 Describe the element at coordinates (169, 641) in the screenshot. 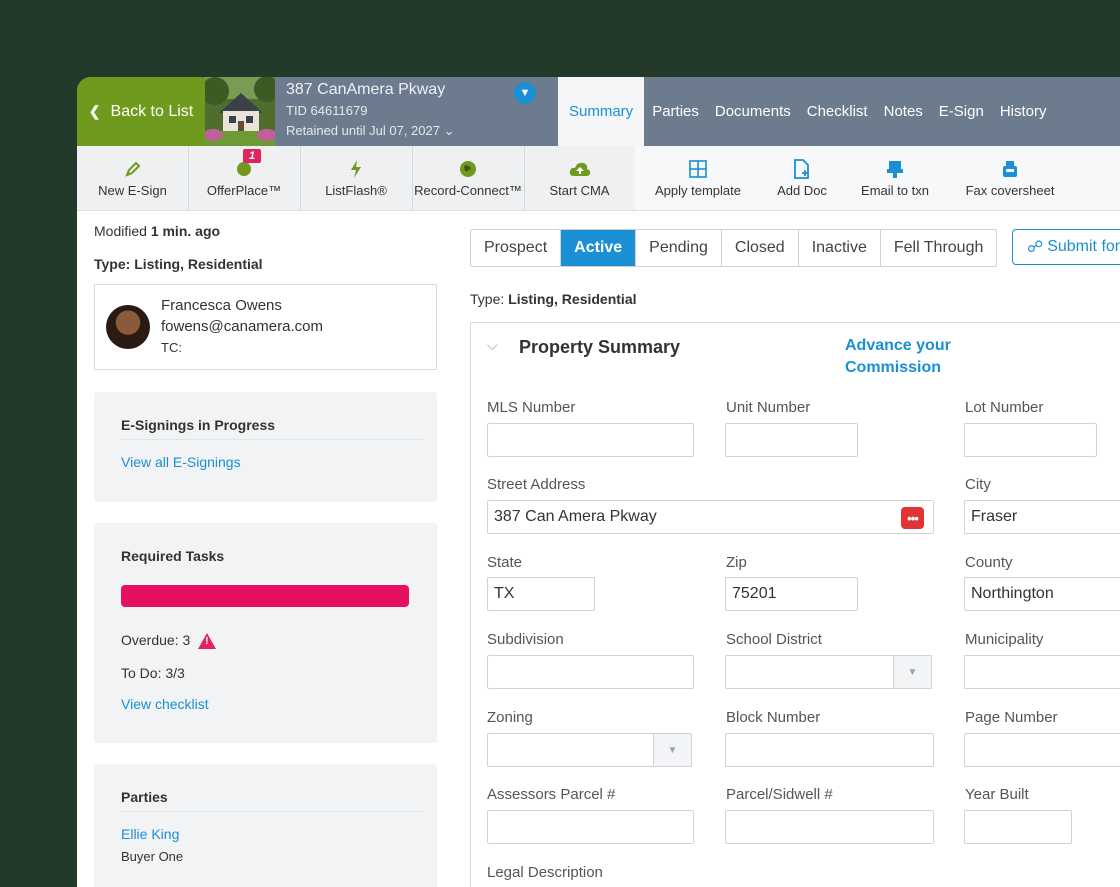

I see `overdue-row: Overdue: 3!` at that location.